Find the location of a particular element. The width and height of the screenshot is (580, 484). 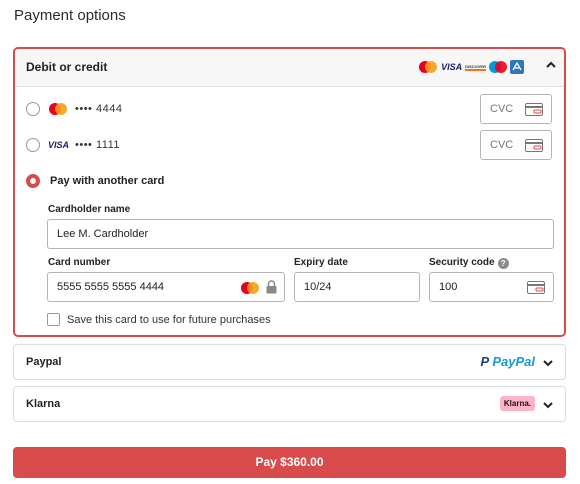

chevron-up-icon is located at coordinates (551, 66).